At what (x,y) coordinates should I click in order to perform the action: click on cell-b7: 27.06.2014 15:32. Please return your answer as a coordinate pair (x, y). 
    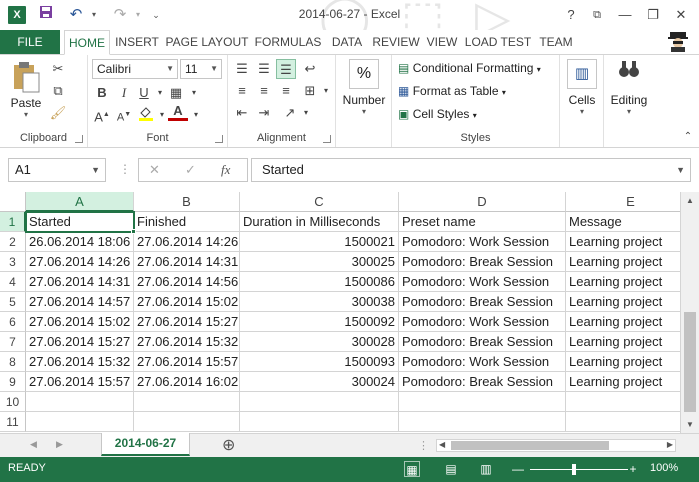
    Looking at the image, I should click on (187, 342).